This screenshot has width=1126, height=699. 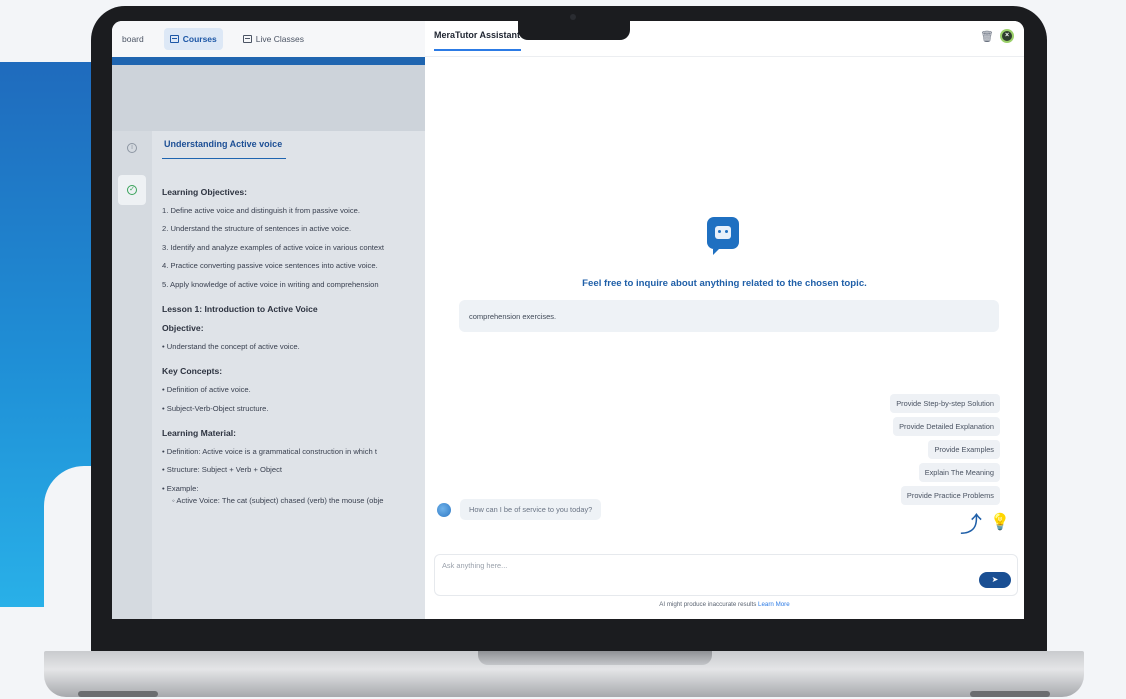 I want to click on assistant-header: MeraTutor Assistant 🗑 ×, so click(x=724, y=39).